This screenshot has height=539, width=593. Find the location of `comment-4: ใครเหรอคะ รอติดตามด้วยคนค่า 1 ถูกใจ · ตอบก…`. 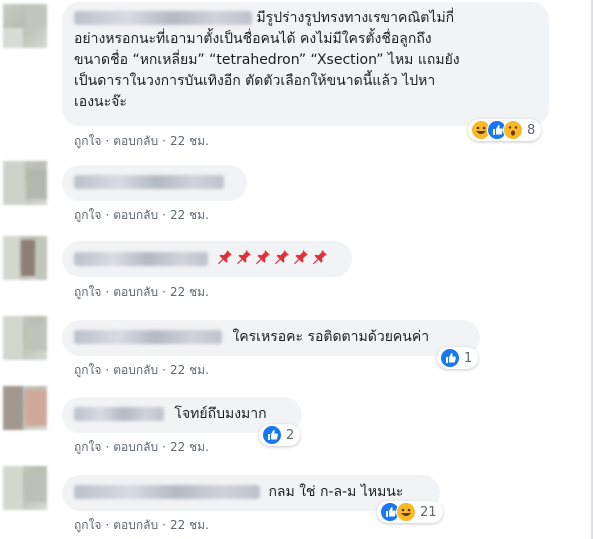

comment-4: ใครเหรอคะ รอติดตามด้วยคนค่า 1 ถูกใจ · ตอบก… is located at coordinates (295, 345).